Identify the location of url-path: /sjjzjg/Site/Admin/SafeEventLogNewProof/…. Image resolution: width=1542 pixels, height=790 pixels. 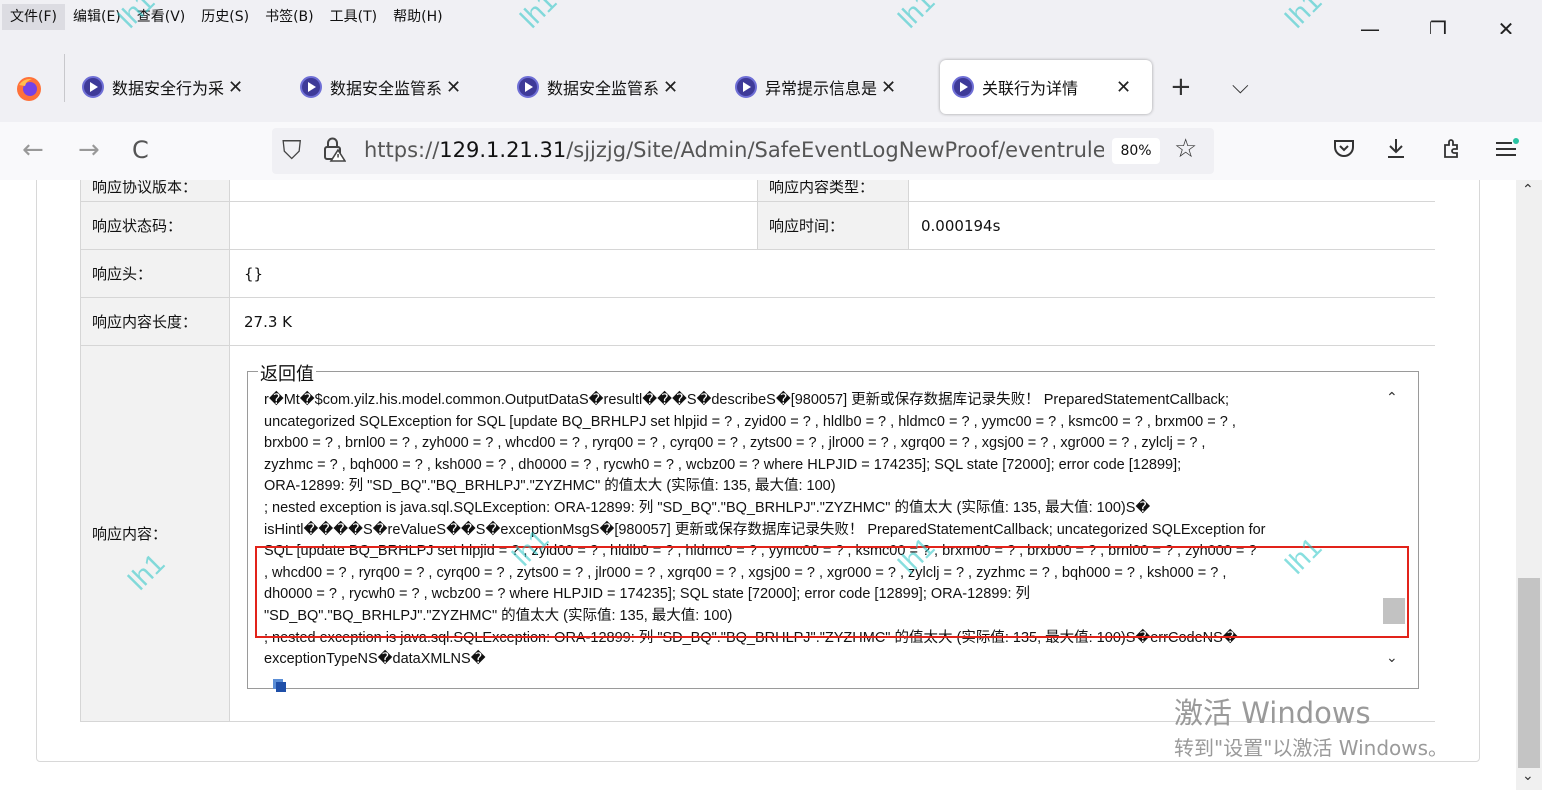
(835, 150).